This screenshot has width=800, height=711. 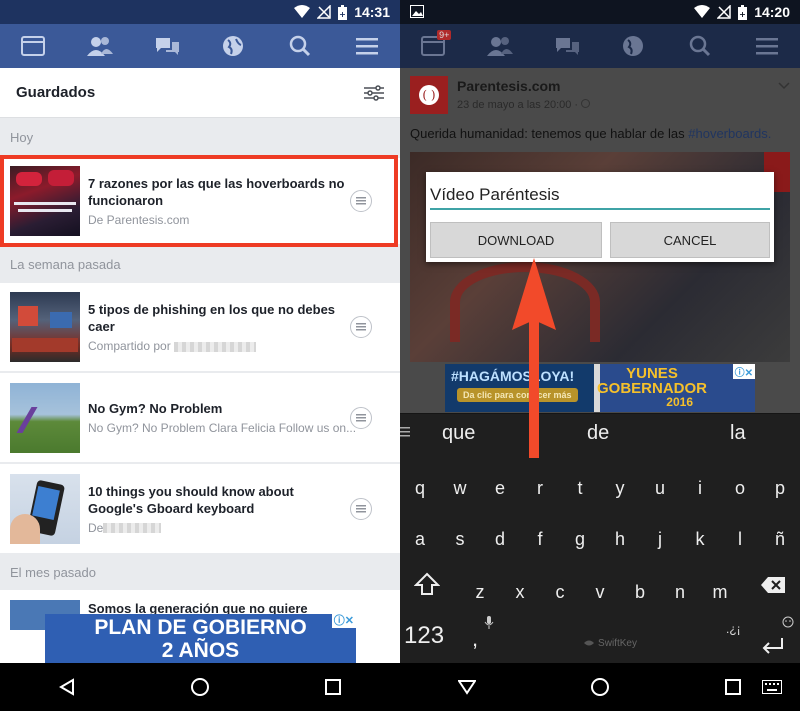 What do you see at coordinates (33, 46) in the screenshot?
I see `news-feed-icon` at bounding box center [33, 46].